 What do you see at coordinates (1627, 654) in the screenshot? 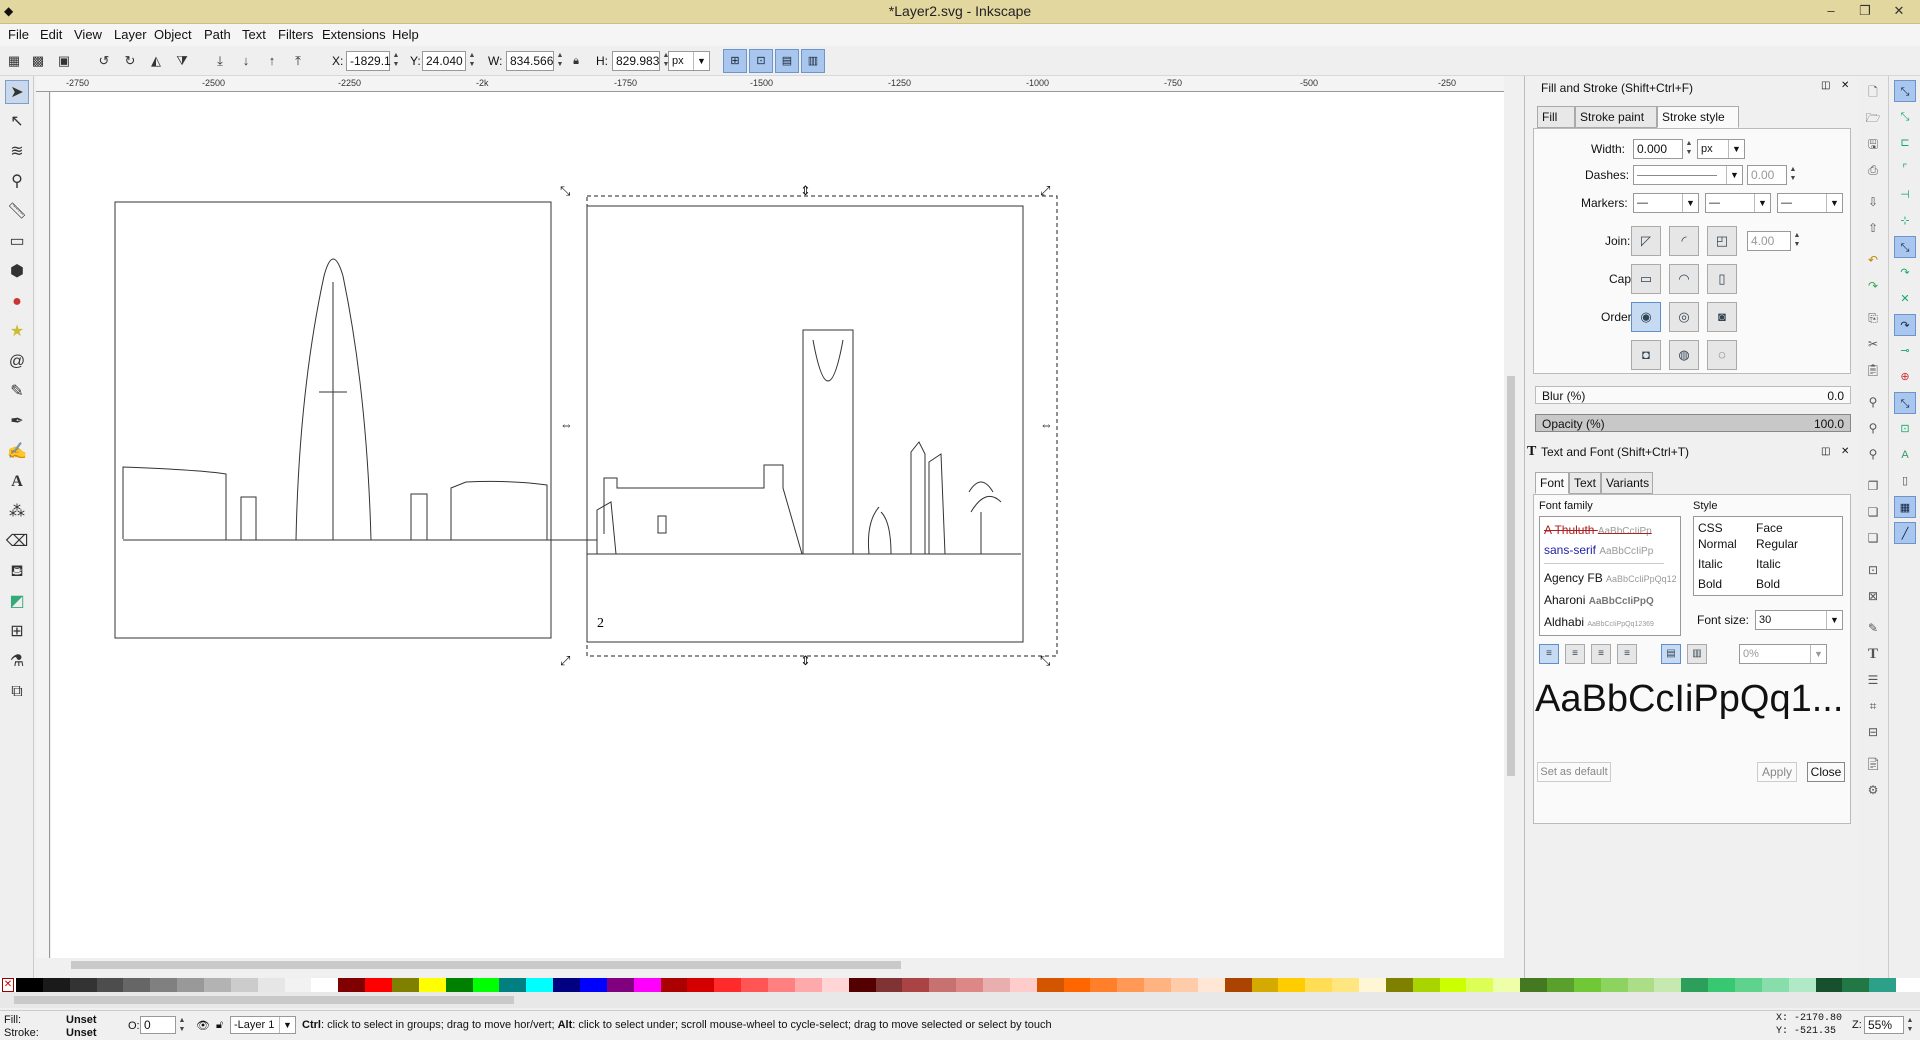
I see `align-justify-button: ≡` at bounding box center [1627, 654].